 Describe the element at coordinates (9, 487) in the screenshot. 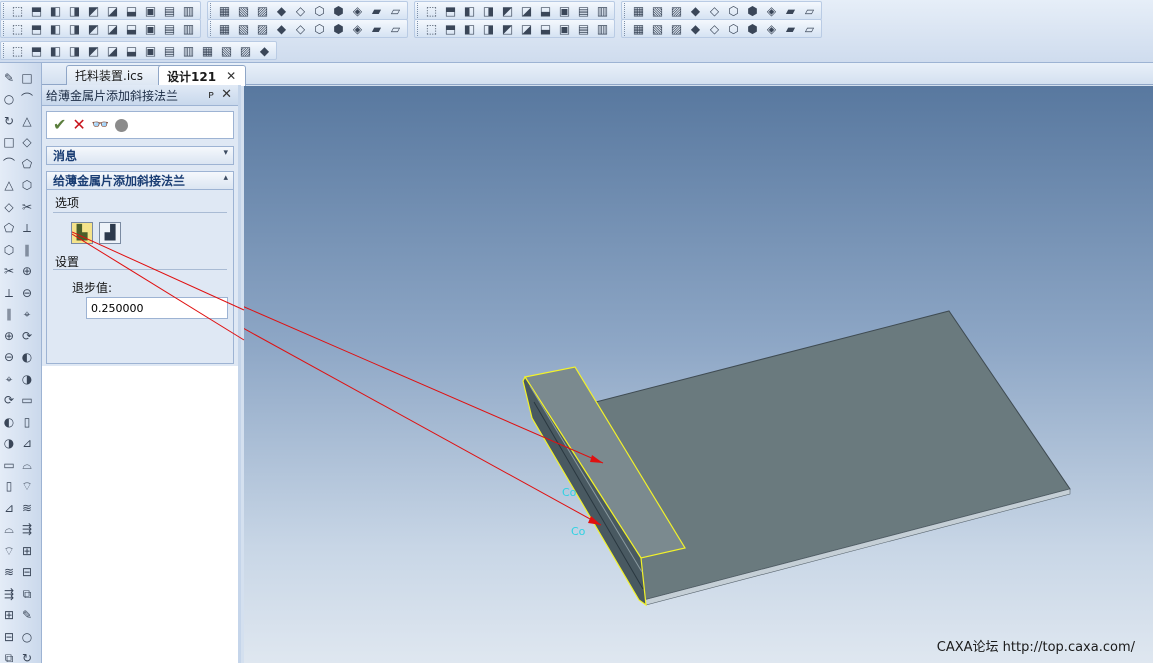

I see `left-tool-19-icon: ▯` at that location.